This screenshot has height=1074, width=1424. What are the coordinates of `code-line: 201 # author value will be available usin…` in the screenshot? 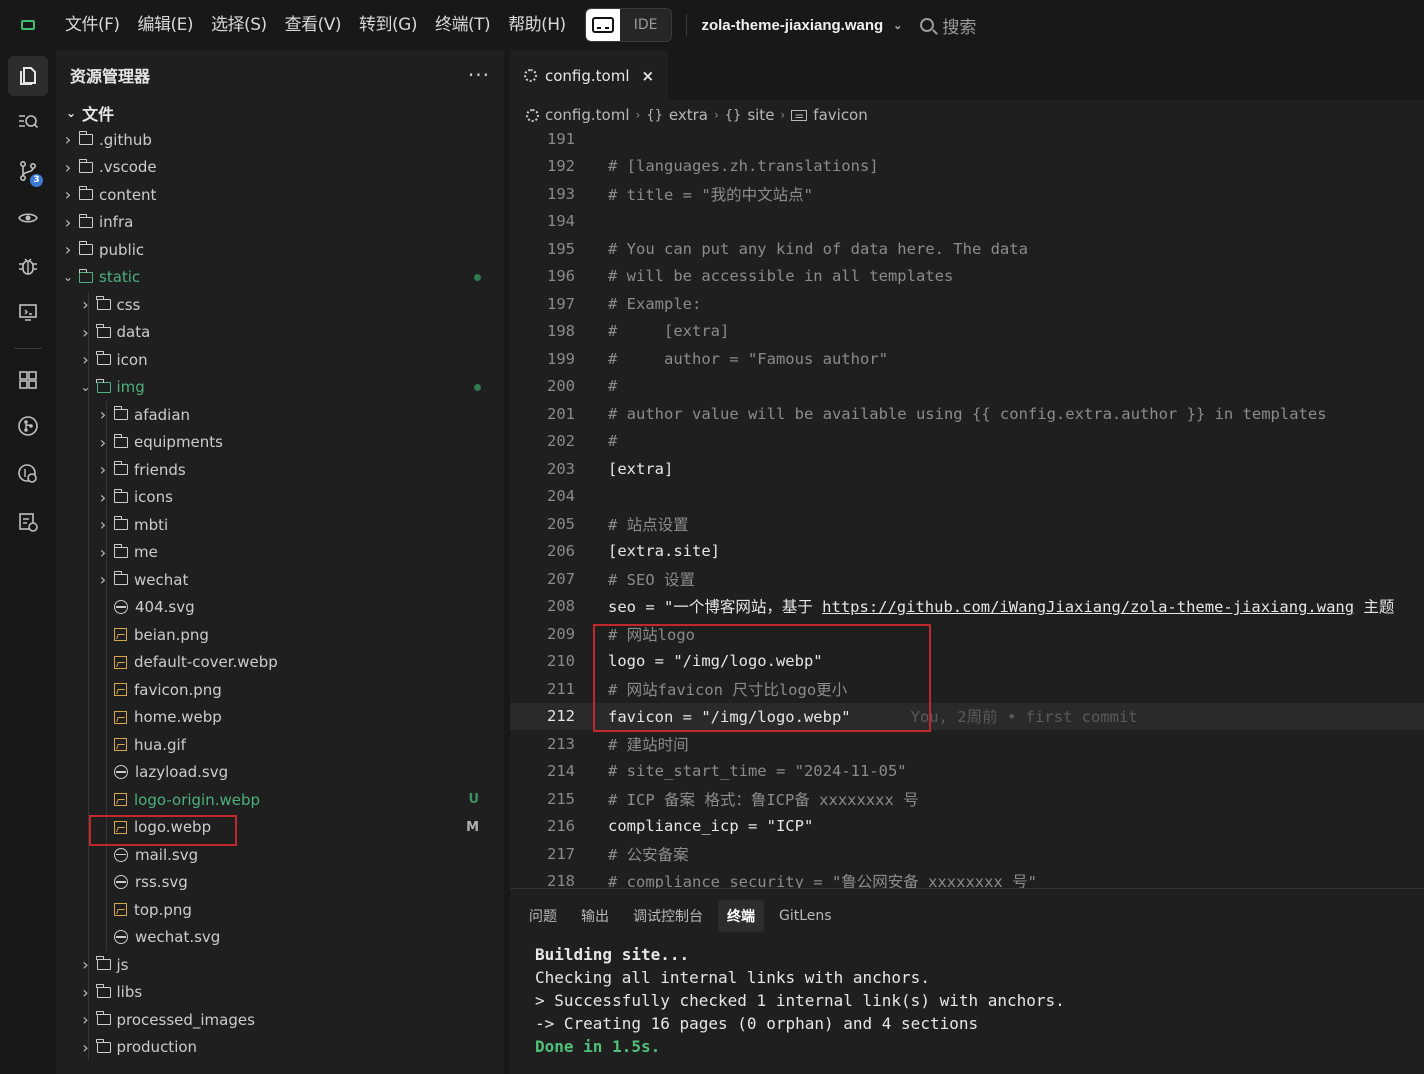 It's located at (967, 414).